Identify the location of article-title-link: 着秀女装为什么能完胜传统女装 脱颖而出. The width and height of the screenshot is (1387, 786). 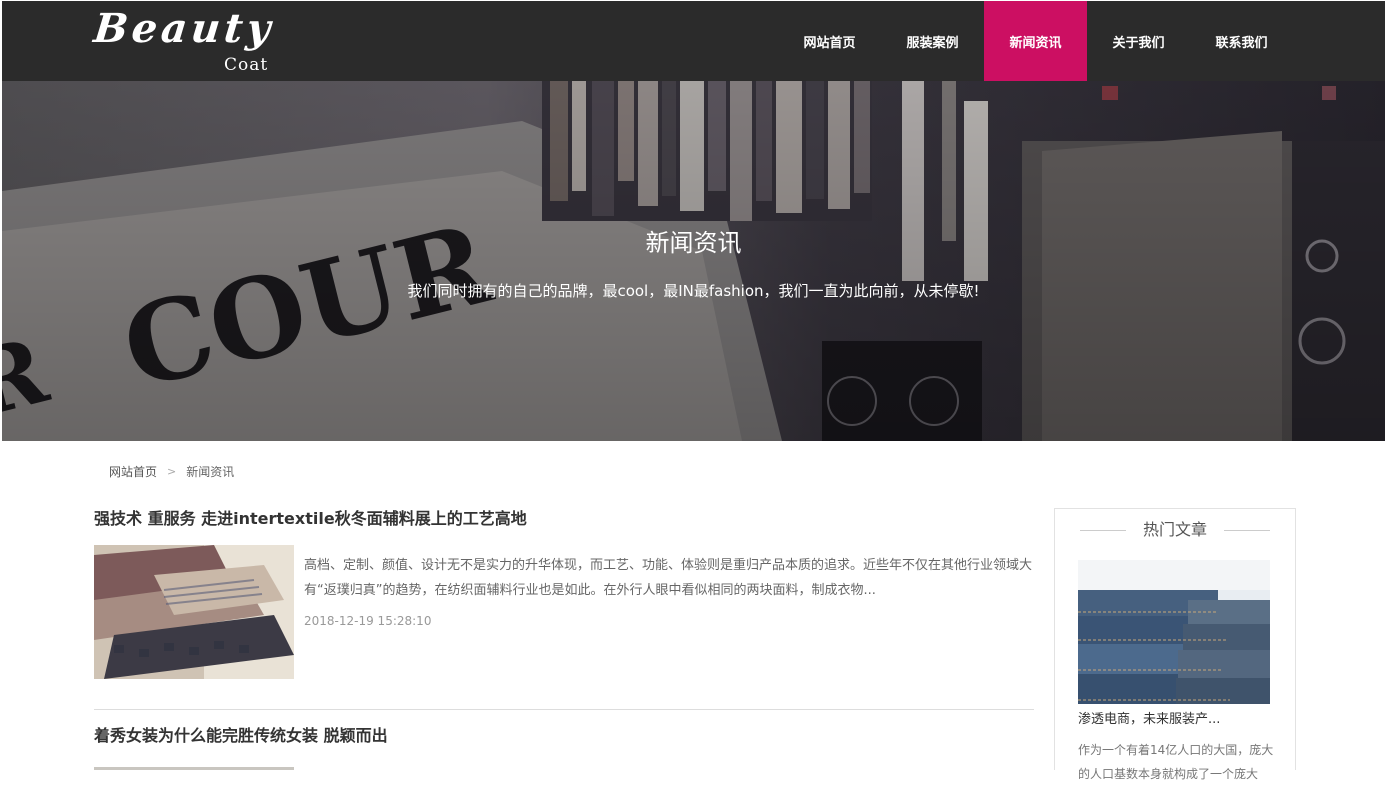
(241, 736).